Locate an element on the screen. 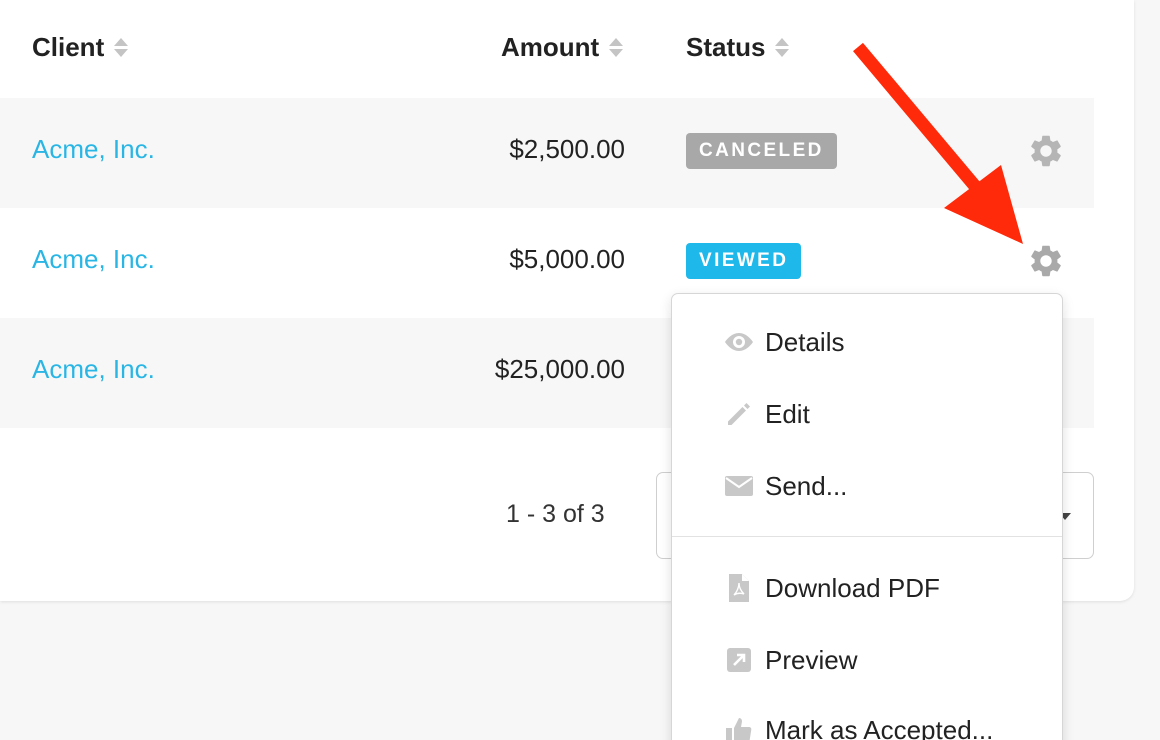  menu-item-preview: Preview is located at coordinates (867, 660).